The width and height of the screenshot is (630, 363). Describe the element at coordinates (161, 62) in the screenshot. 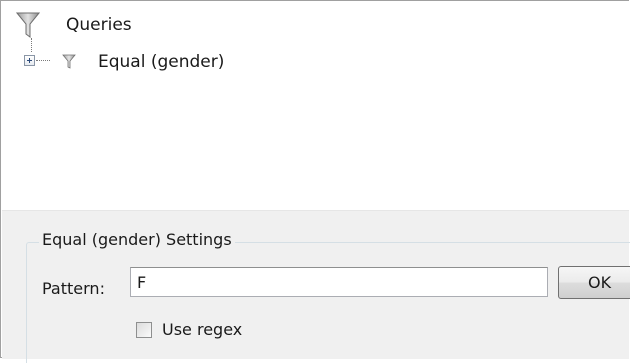

I see `tree-child-label: Equal (gender)` at that location.